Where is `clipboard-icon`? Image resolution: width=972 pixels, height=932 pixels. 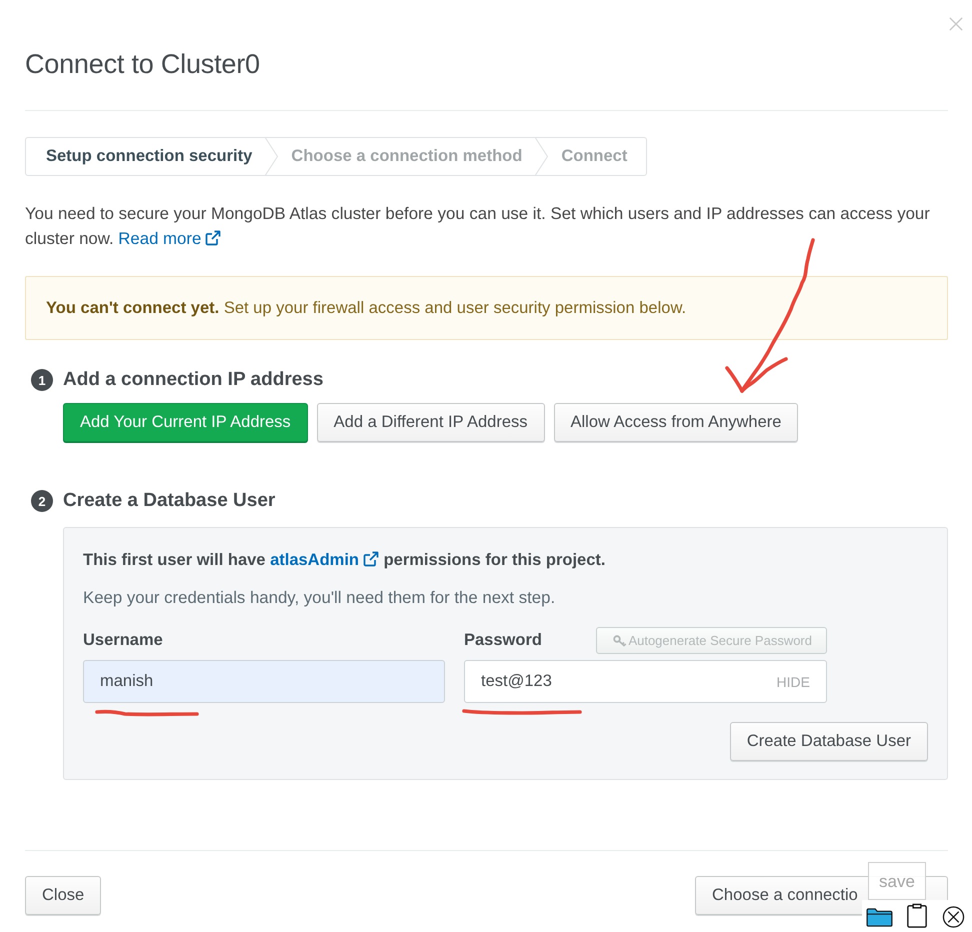
clipboard-icon is located at coordinates (917, 915).